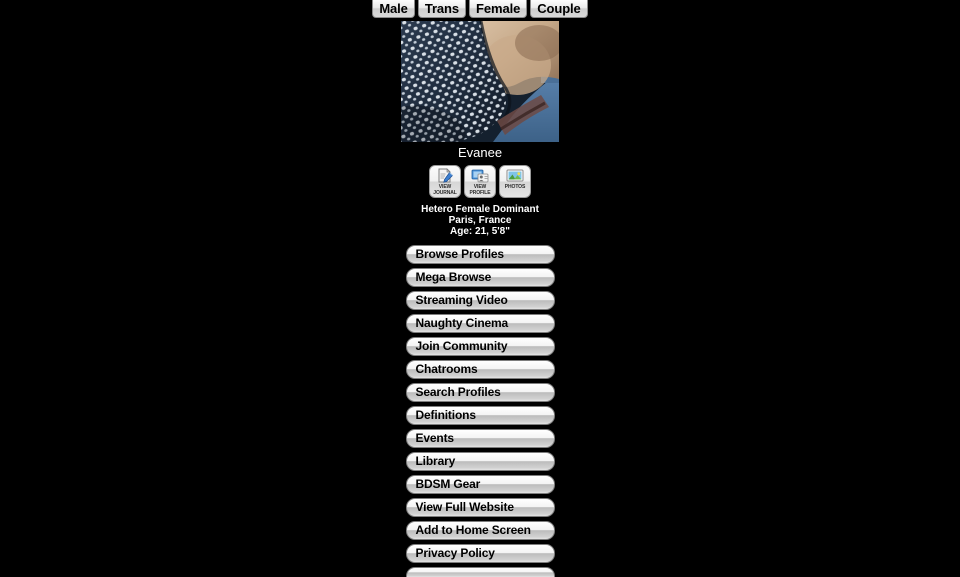 This screenshot has height=577, width=960. I want to click on journal-pen-icon, so click(445, 175).